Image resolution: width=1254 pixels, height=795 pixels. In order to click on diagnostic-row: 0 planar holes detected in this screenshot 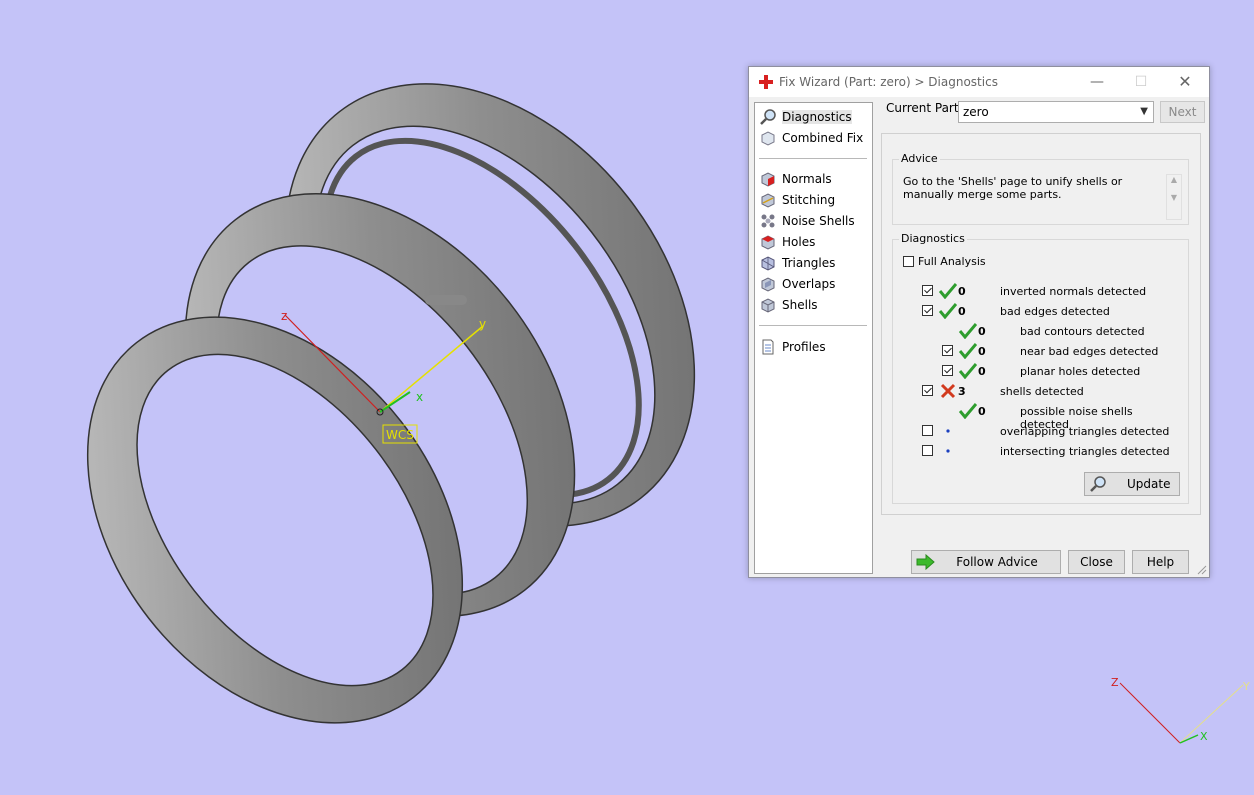, I will do `click(1038, 371)`.